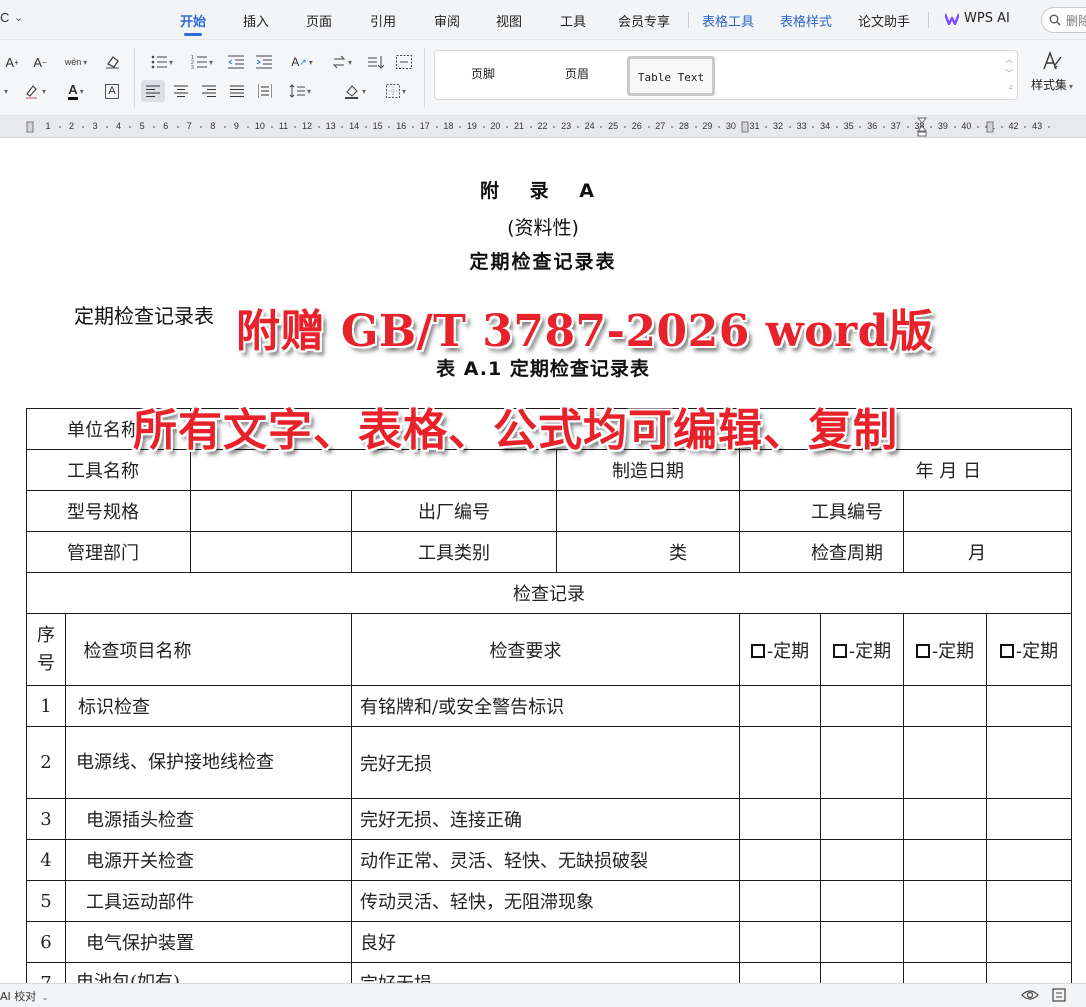 The height and width of the screenshot is (1007, 1086). Describe the element at coordinates (5, 91) in the screenshot. I see `underline-dropdown-icon: ▾` at that location.